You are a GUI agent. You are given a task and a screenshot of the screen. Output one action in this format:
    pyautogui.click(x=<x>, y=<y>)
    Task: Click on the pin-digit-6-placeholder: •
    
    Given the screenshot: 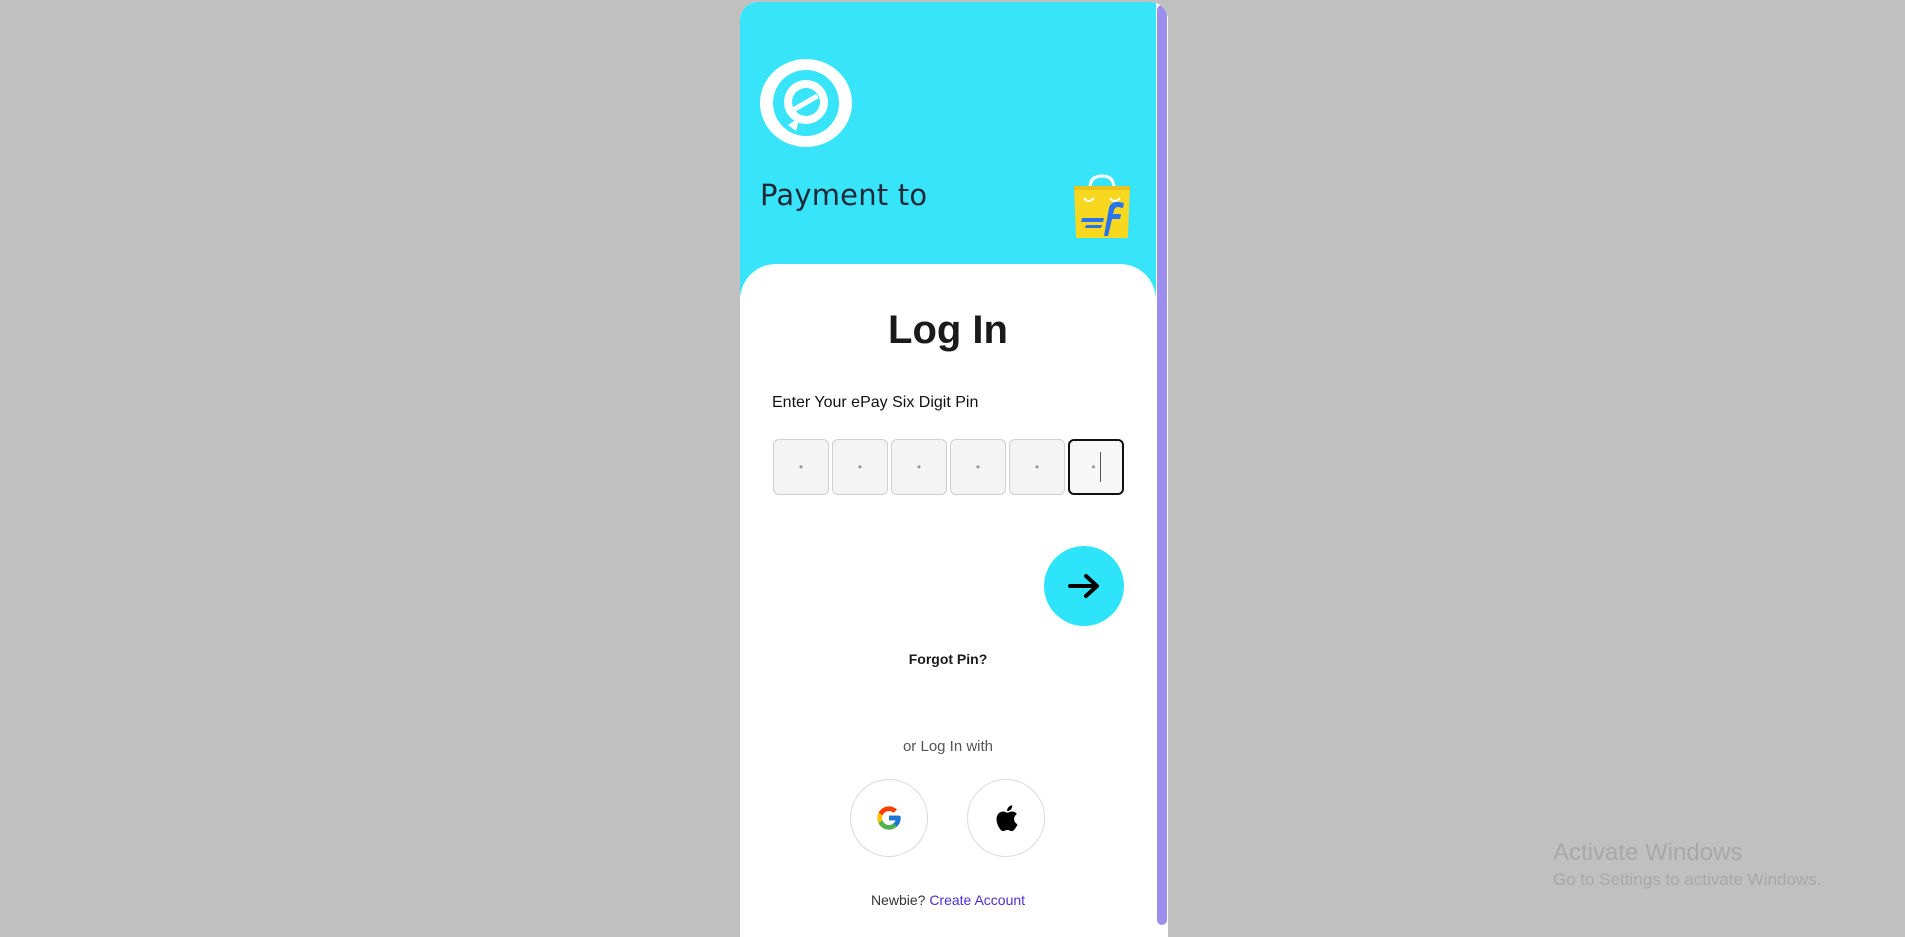 What is the action you would take?
    pyautogui.click(x=1093, y=467)
    